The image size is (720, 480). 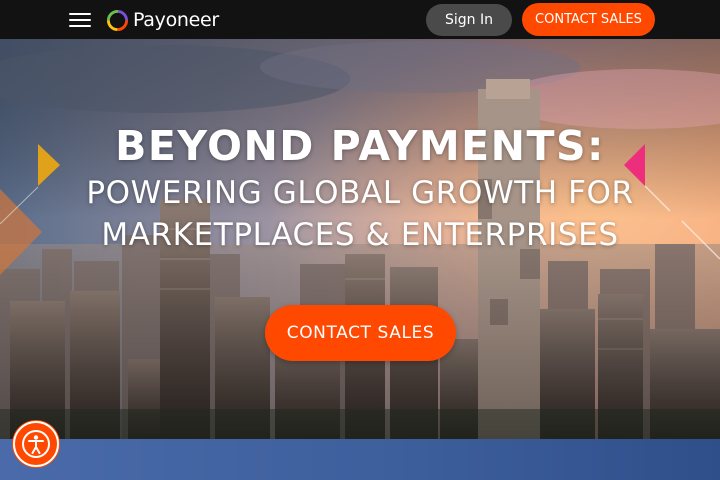 What do you see at coordinates (360, 19) in the screenshot?
I see `top-navigation-bar: Payoneer Sign In CONTACT SALES` at bounding box center [360, 19].